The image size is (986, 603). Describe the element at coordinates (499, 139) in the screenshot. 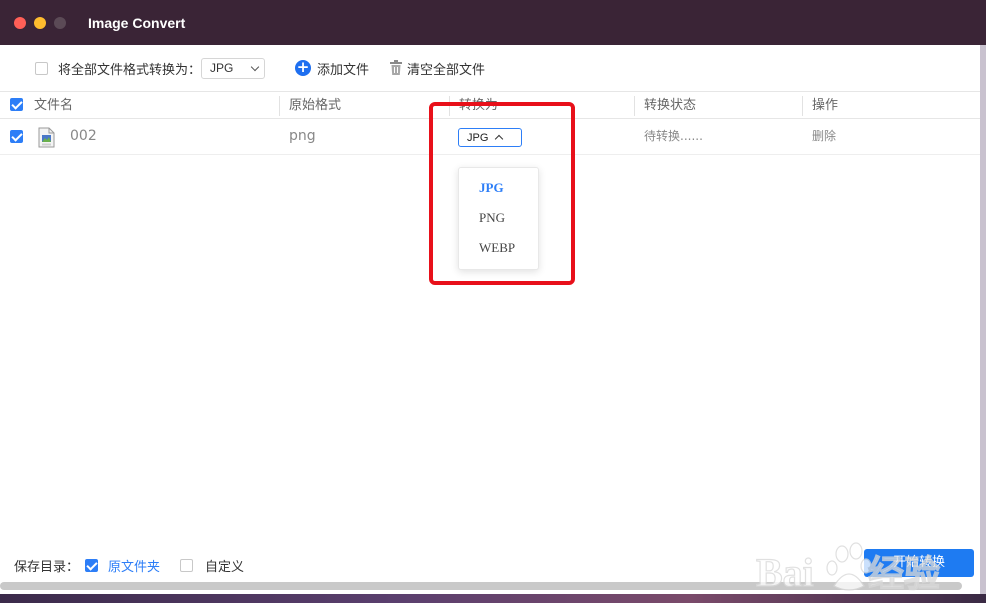

I see `chevron-up-icon` at that location.